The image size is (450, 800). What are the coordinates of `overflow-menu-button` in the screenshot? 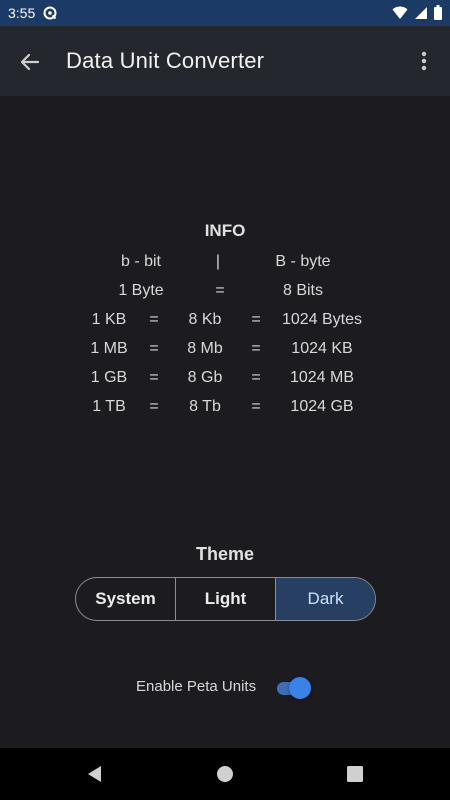 It's located at (424, 62).